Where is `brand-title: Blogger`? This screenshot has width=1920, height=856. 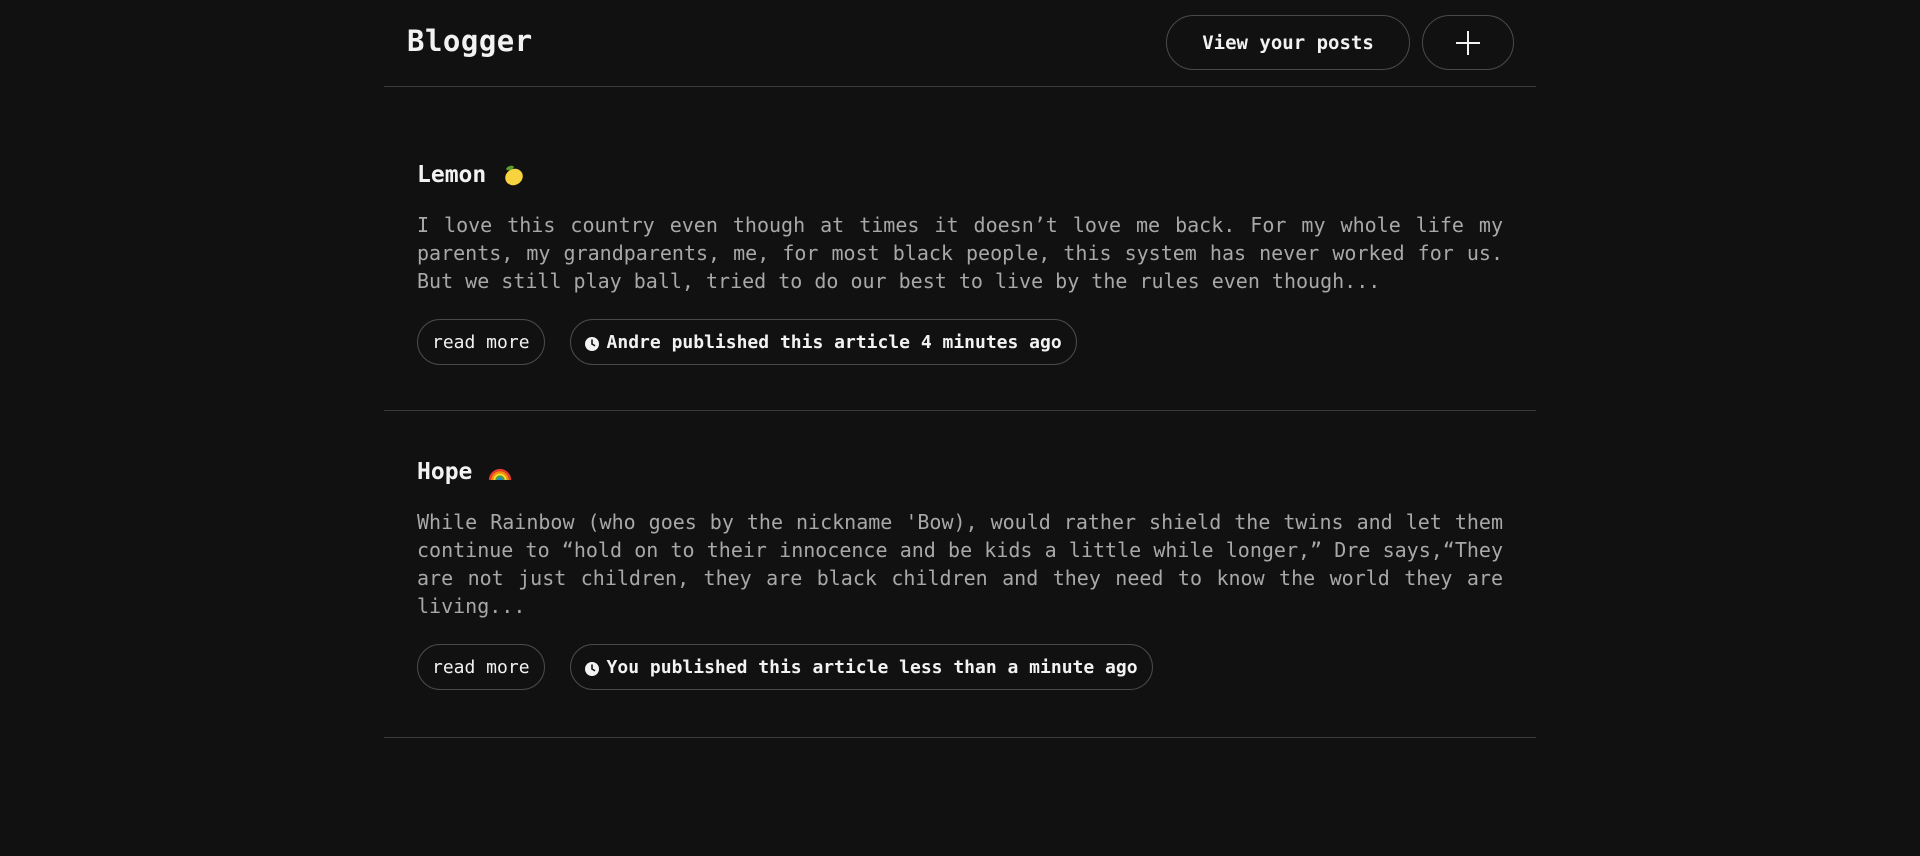 brand-title: Blogger is located at coordinates (470, 41).